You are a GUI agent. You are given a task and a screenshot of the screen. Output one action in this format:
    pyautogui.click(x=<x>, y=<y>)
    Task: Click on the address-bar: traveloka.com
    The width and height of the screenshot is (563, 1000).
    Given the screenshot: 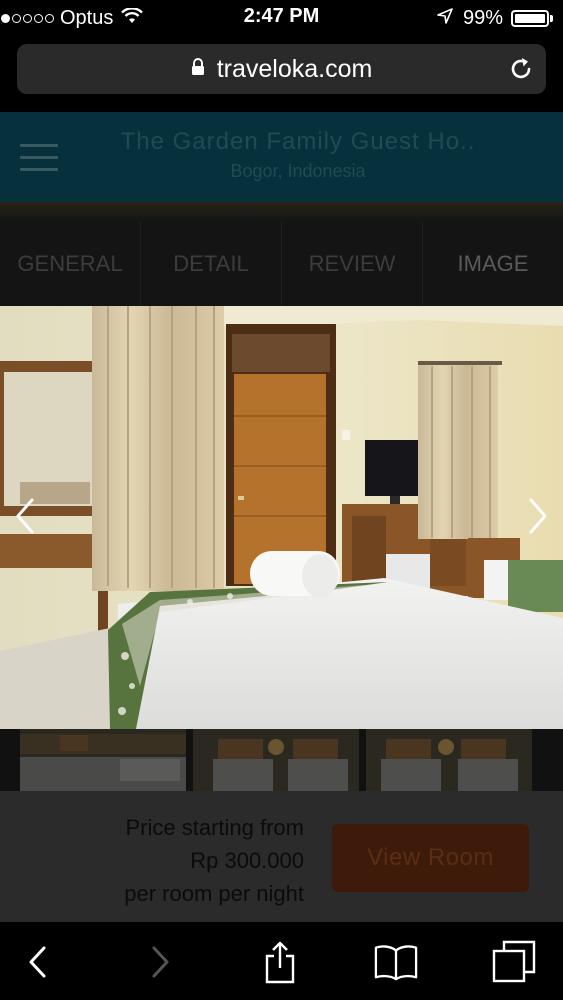 What is the action you would take?
    pyautogui.click(x=281, y=69)
    